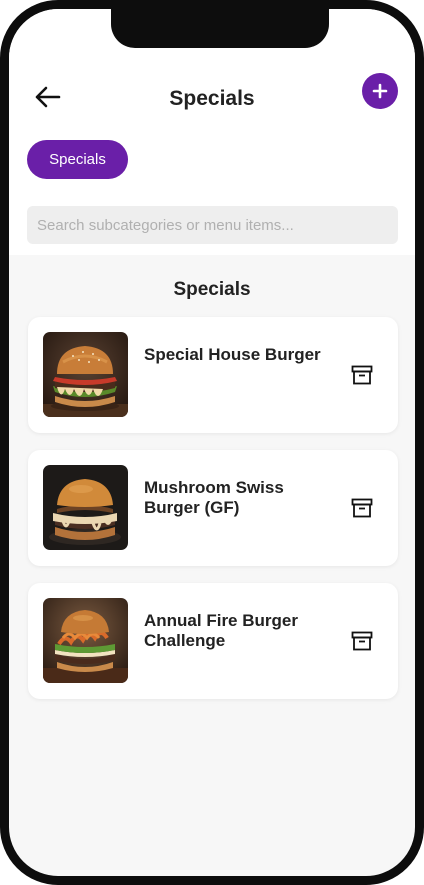 This screenshot has width=424, height=885. I want to click on menu-item-card: Mushroom Swiss Burger (GF), so click(213, 508).